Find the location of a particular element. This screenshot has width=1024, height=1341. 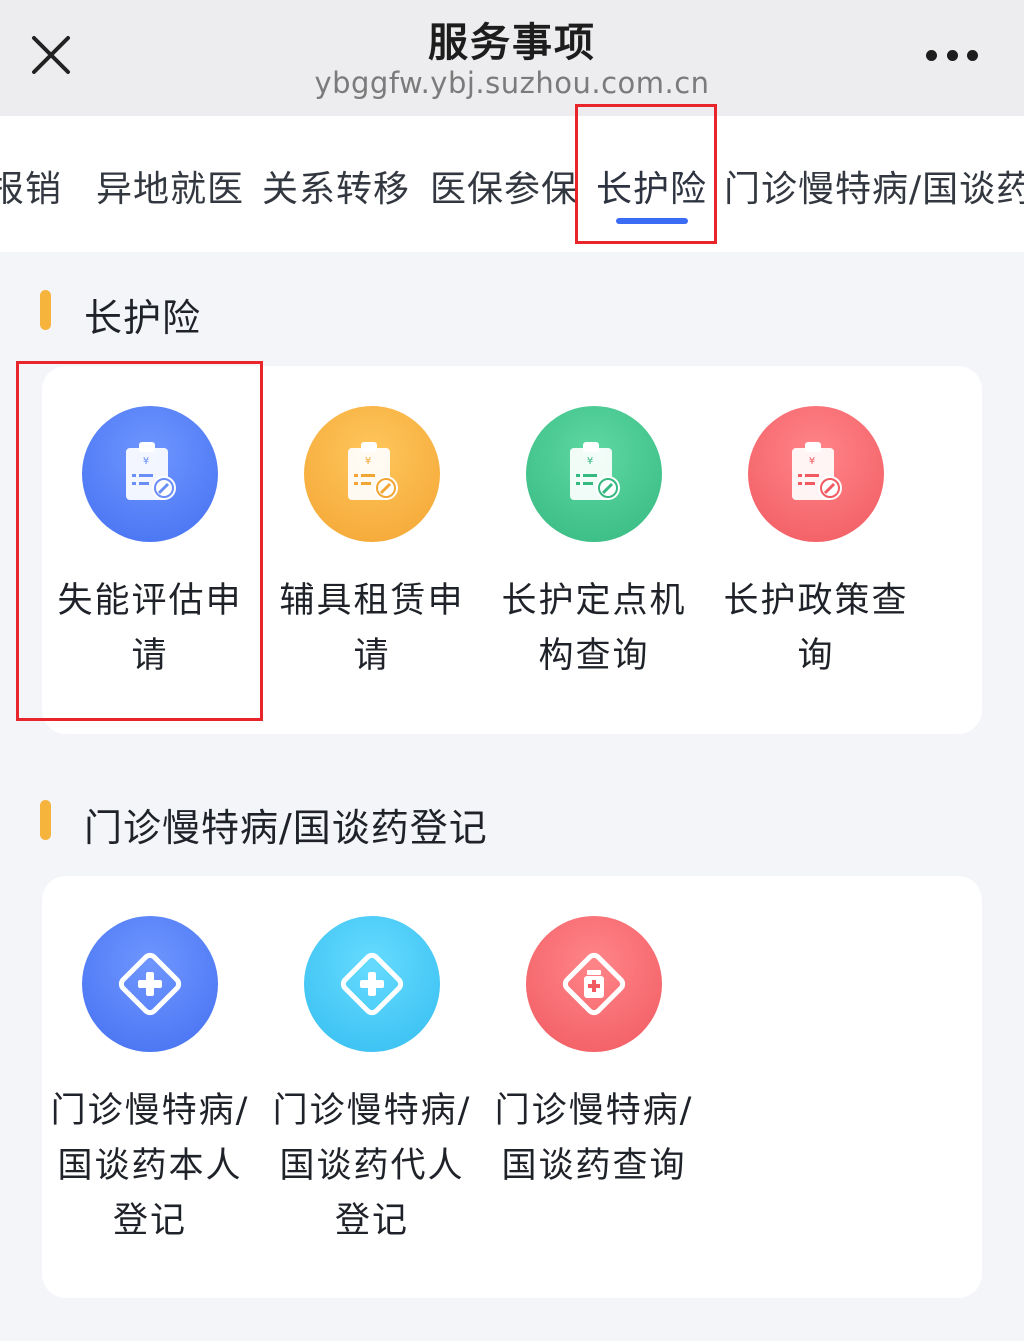

service-highlight-box is located at coordinates (139, 541).